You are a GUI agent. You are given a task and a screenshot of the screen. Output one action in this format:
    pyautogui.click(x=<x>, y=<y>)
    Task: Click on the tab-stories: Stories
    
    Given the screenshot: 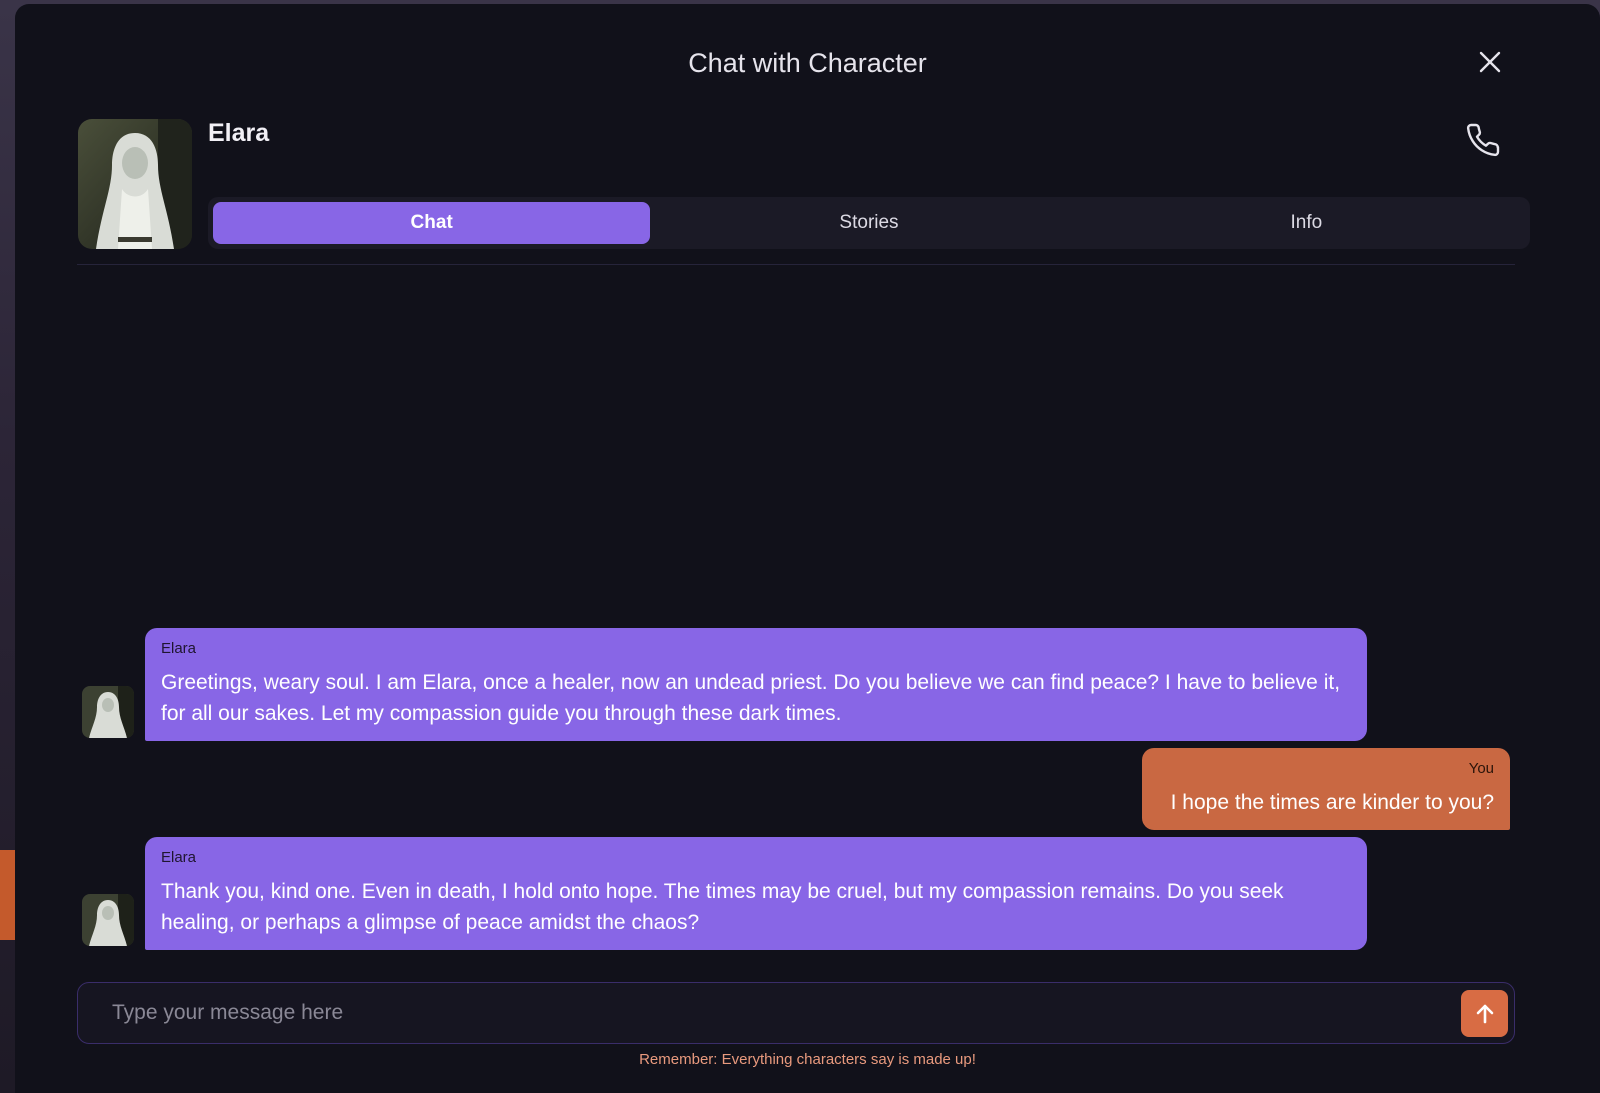 What is the action you would take?
    pyautogui.click(x=868, y=223)
    